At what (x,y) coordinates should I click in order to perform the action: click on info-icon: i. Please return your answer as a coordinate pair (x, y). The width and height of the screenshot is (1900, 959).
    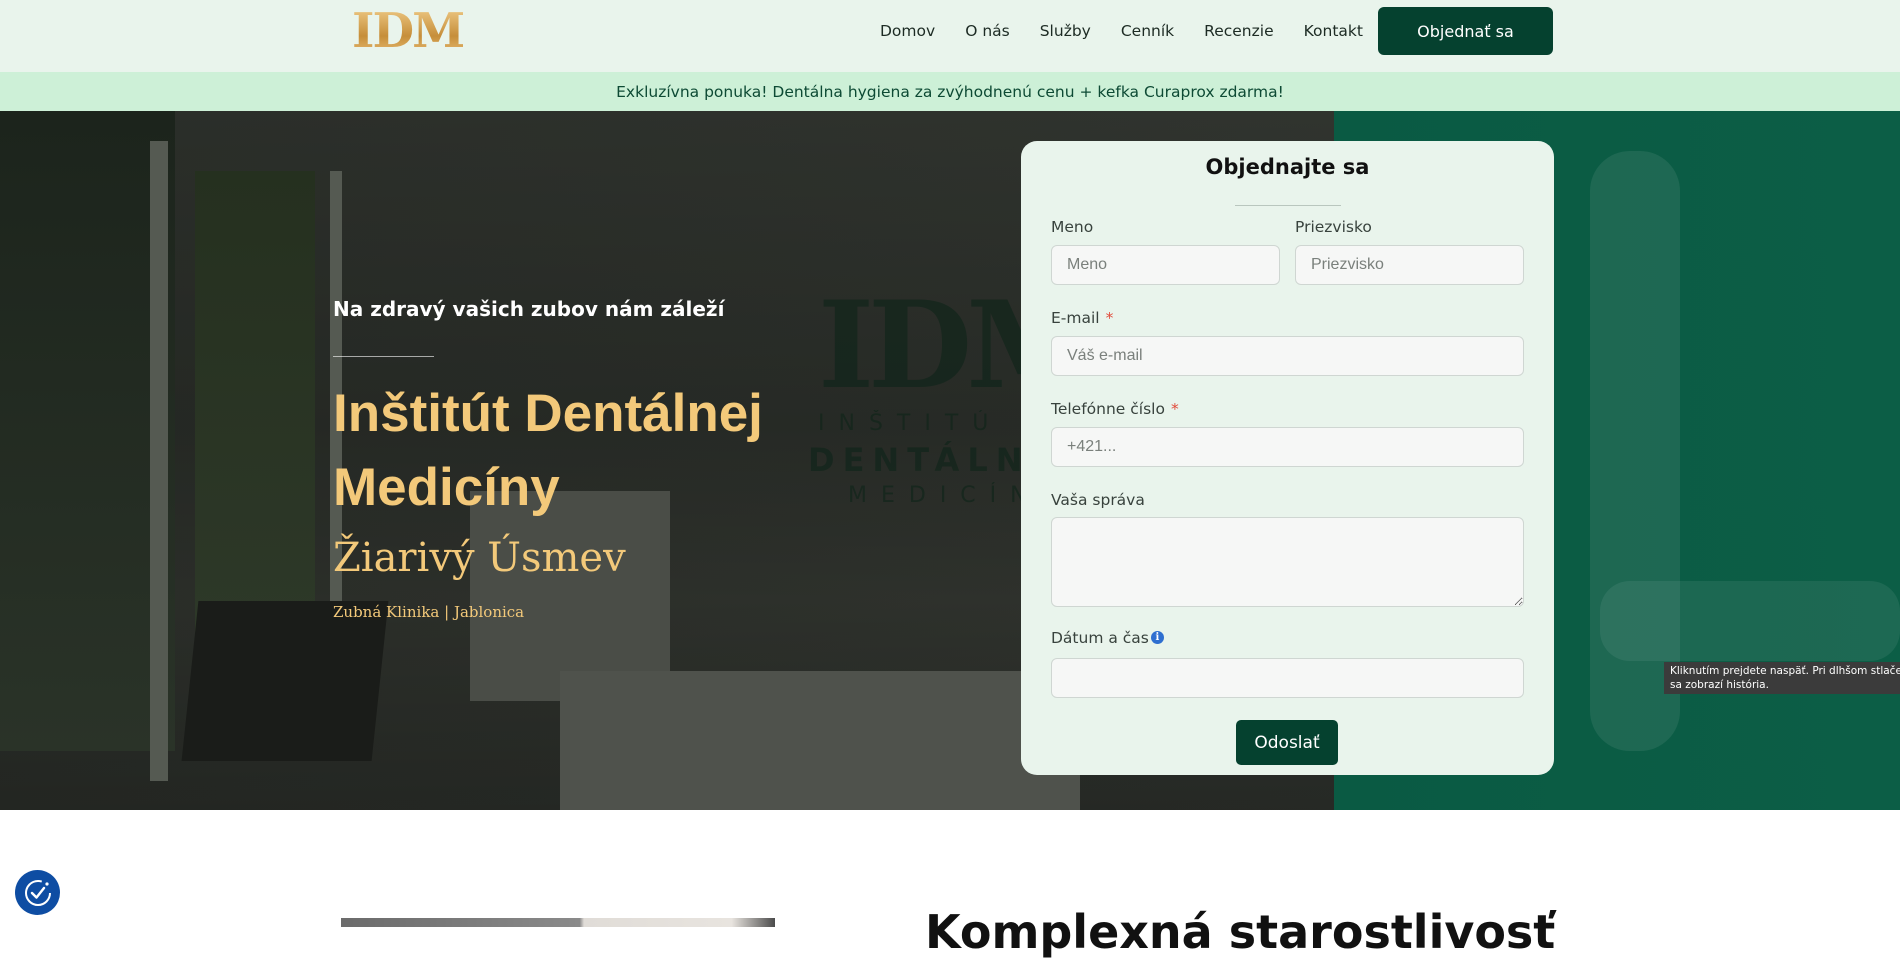
    Looking at the image, I should click on (1157, 637).